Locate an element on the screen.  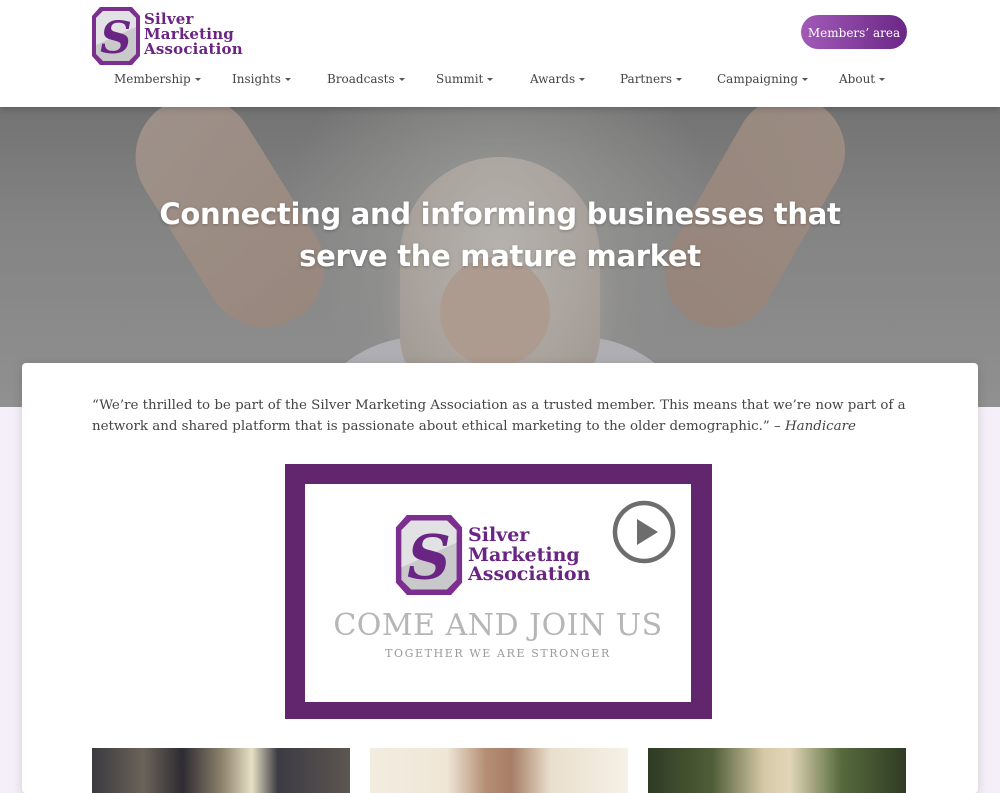
video-logo-line-3: Association is located at coordinates (529, 574).